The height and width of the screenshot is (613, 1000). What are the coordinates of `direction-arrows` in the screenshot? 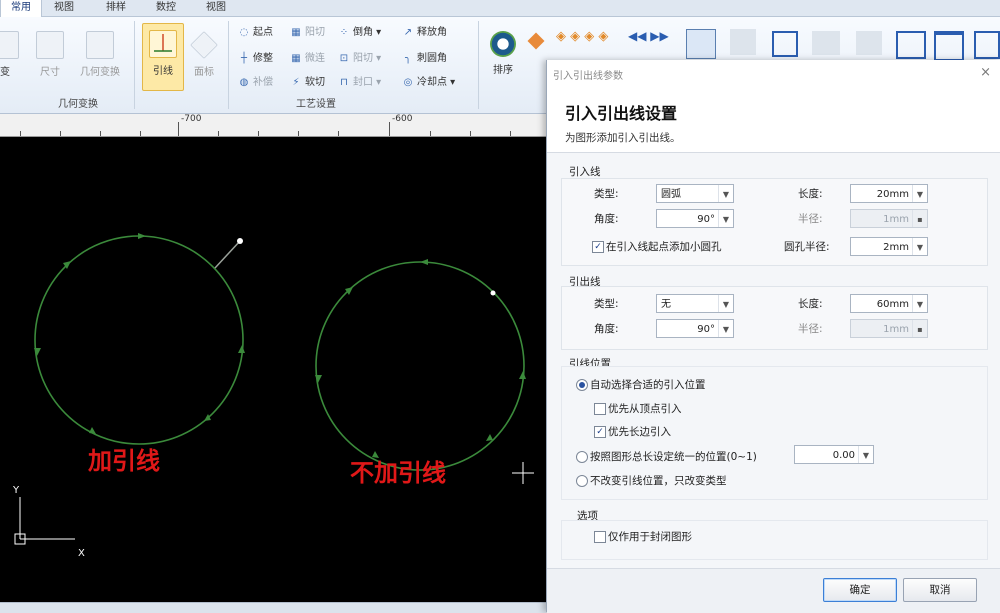 It's located at (139, 333).